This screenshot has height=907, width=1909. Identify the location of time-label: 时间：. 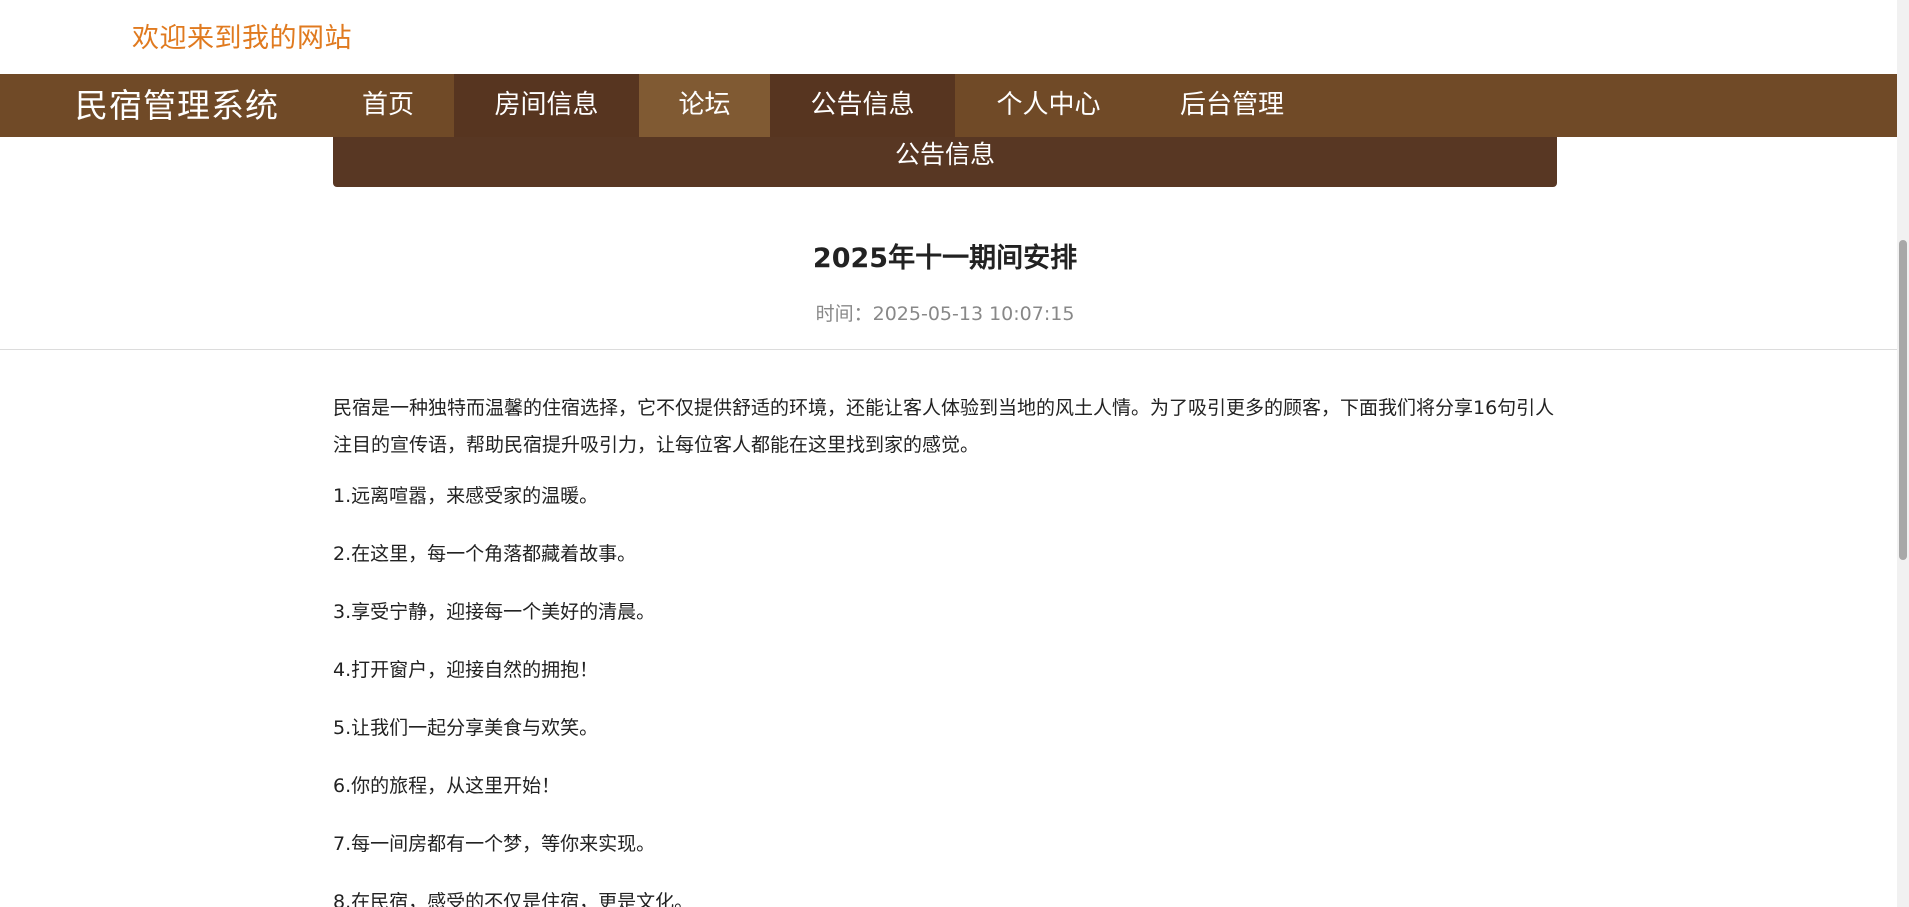
(844, 314).